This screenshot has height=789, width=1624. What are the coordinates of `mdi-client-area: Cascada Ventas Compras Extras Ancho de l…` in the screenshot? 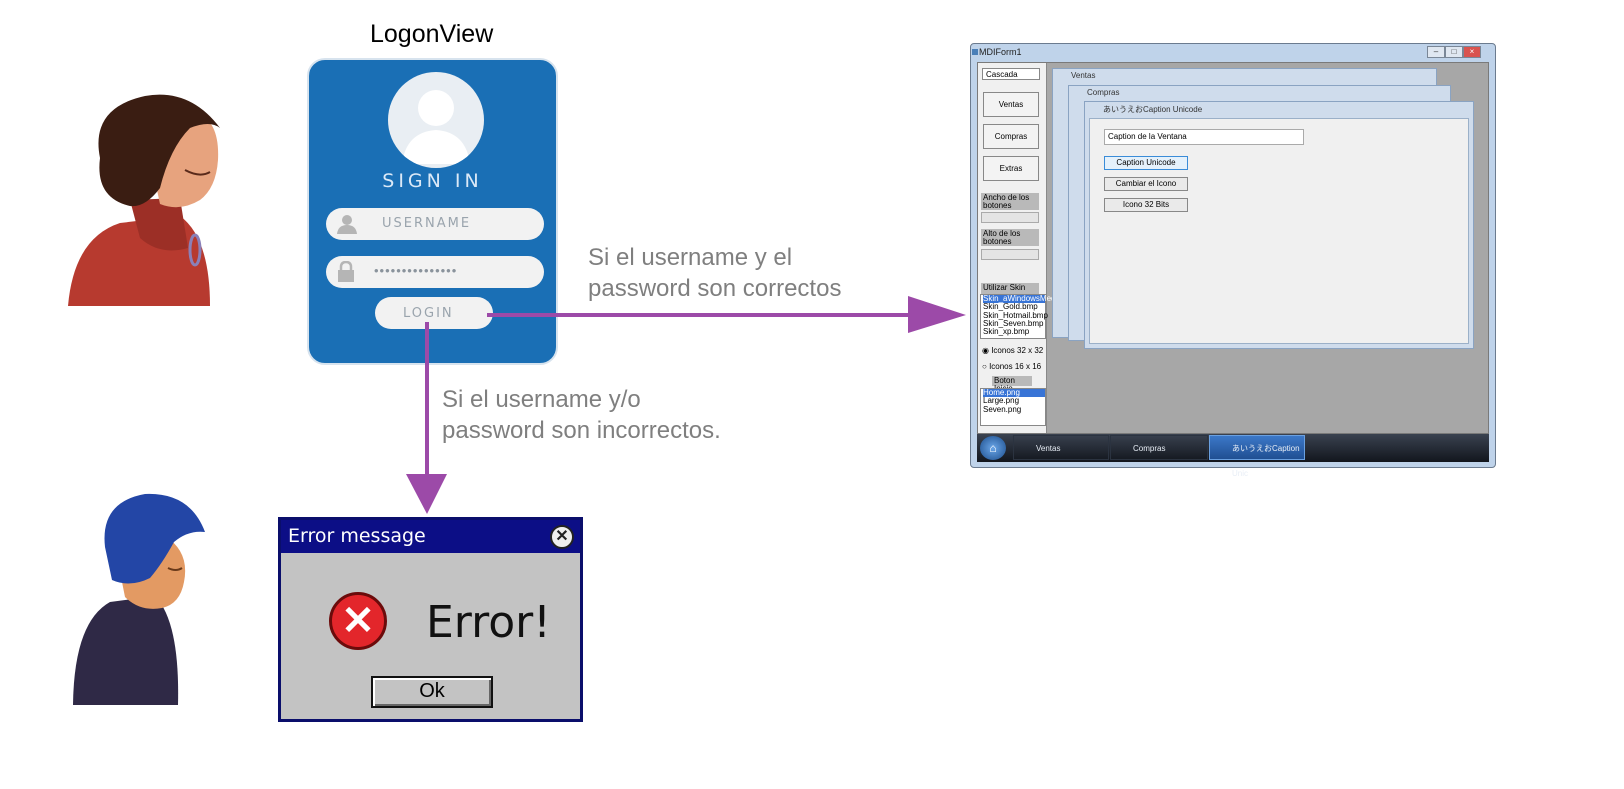 It's located at (1233, 248).